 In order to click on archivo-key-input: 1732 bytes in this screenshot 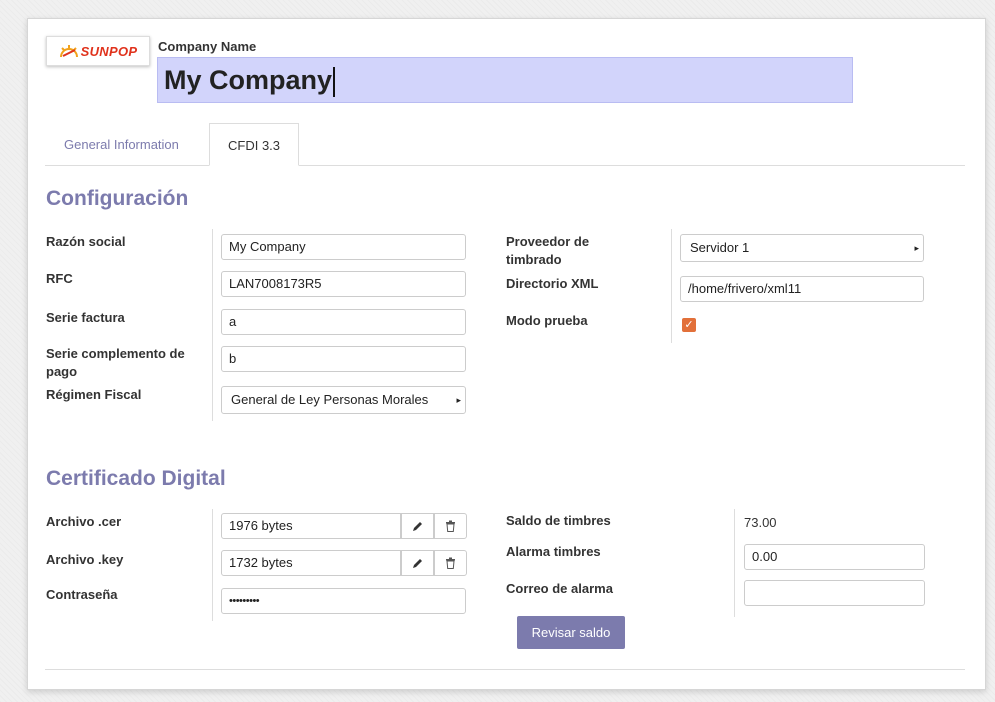, I will do `click(311, 563)`.